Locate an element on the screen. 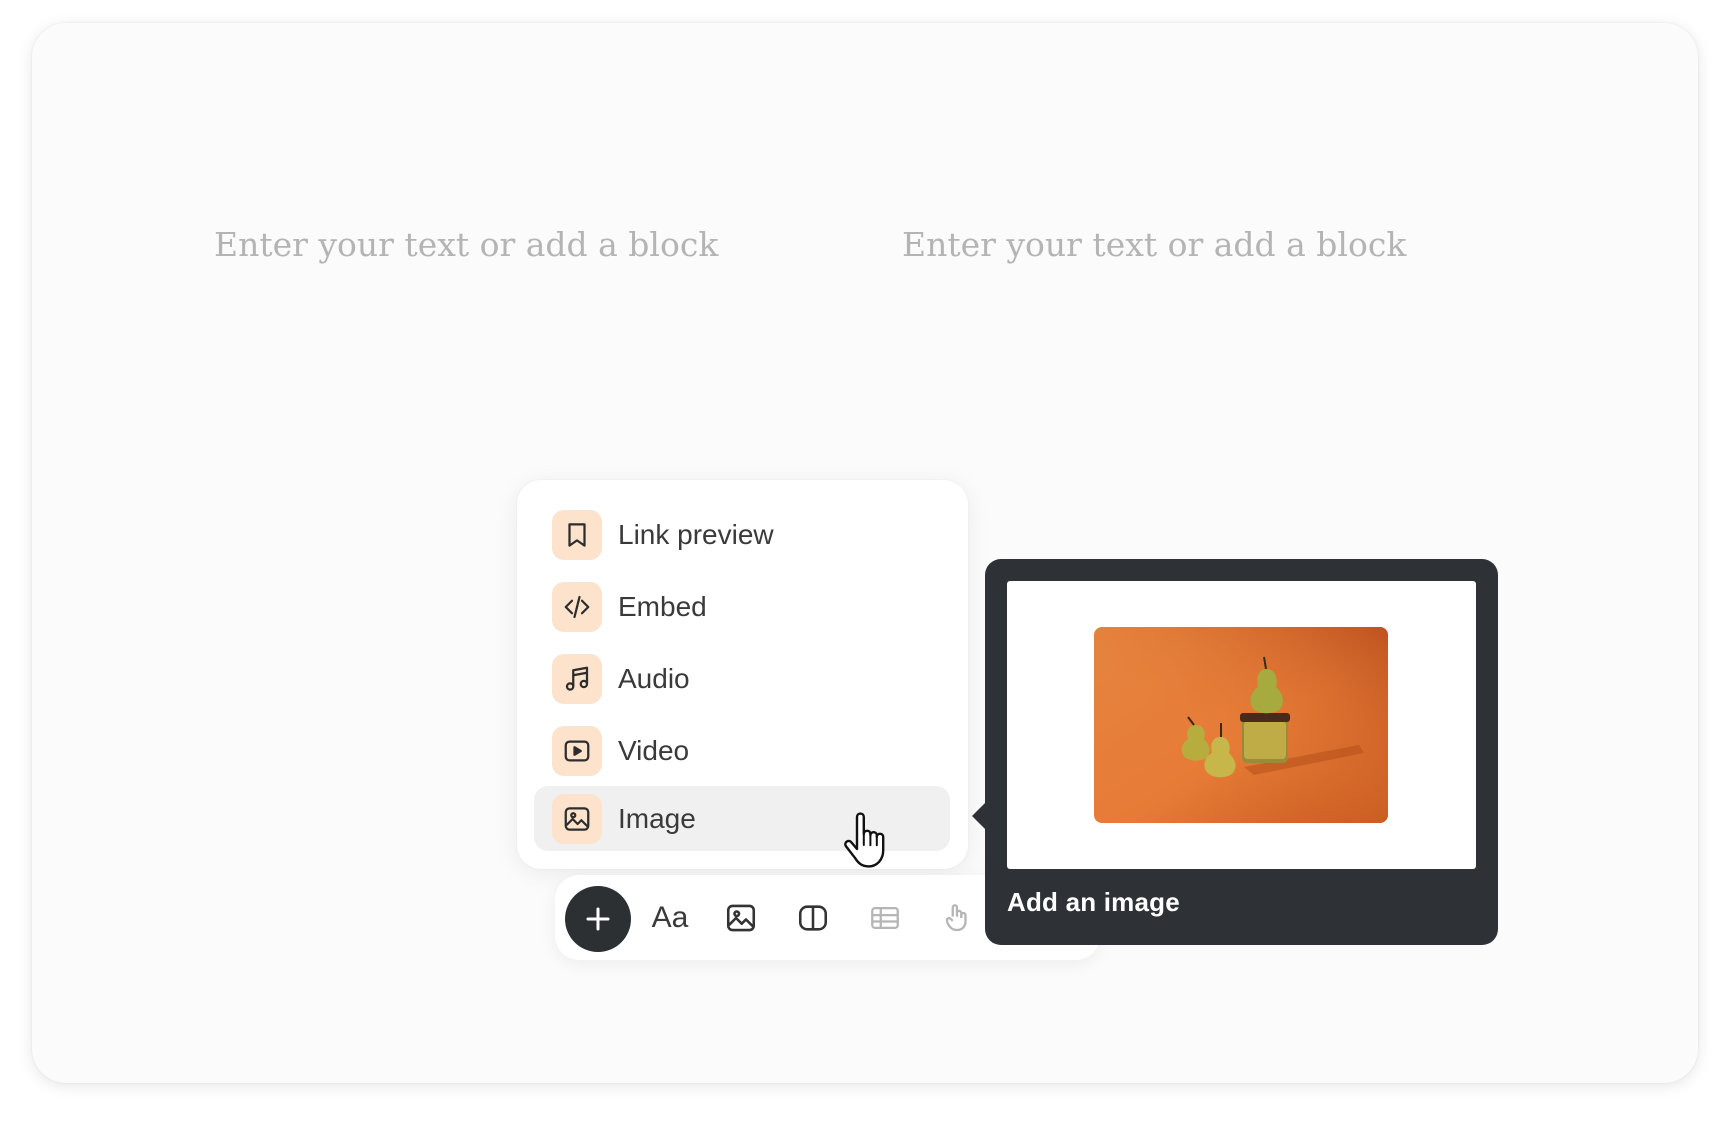 Image resolution: width=1731 pixels, height=1125 pixels. columns-button is located at coordinates (813, 918).